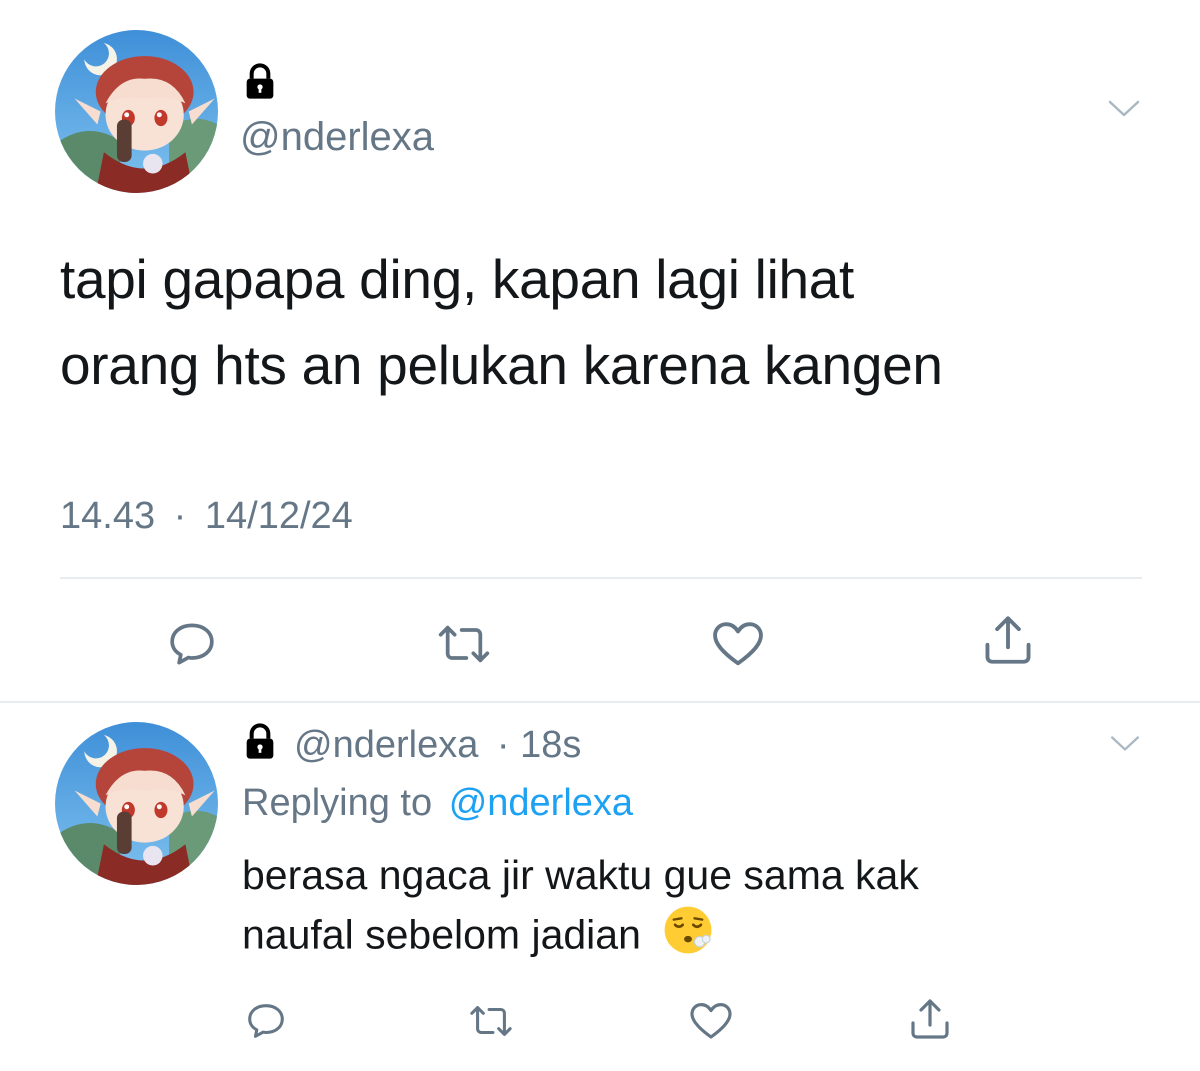 The image size is (1200, 1071). What do you see at coordinates (278, 516) in the screenshot?
I see `tweet-date: 14/12/24` at bounding box center [278, 516].